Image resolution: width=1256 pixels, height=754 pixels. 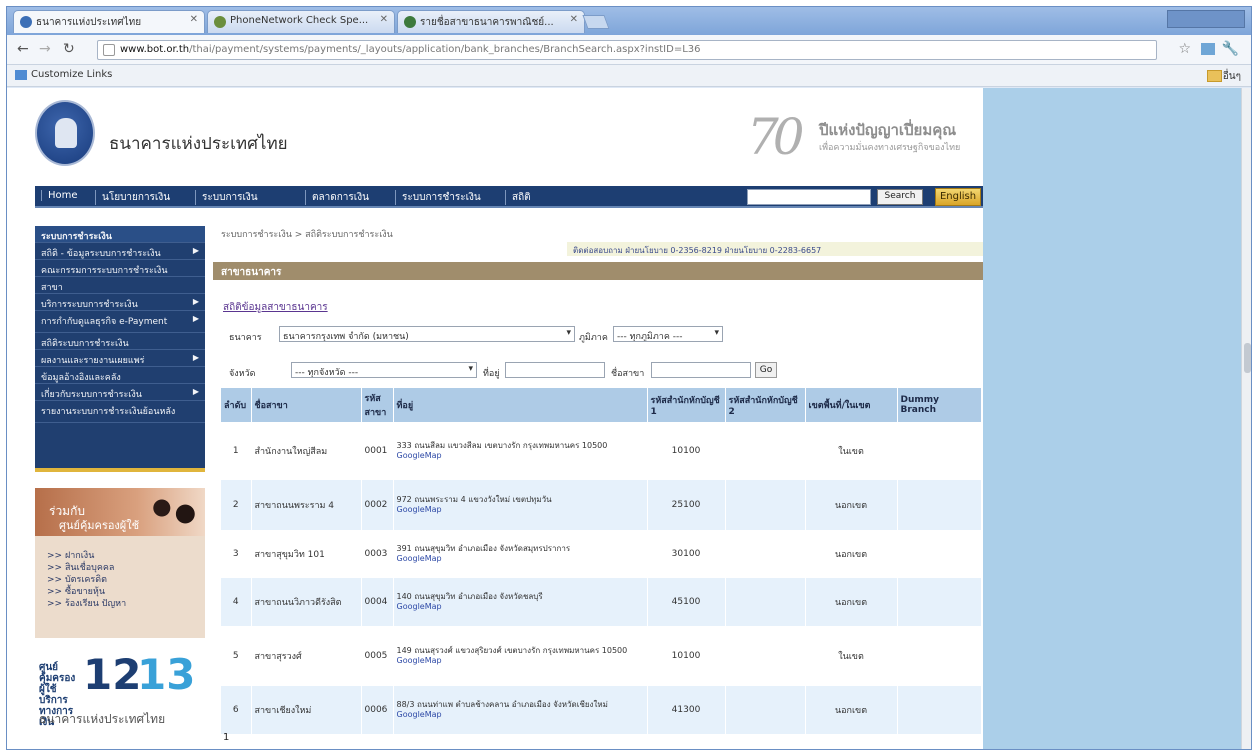 What do you see at coordinates (86, 554) in the screenshot?
I see `promo-link: >> ฝากเงิน` at bounding box center [86, 554].